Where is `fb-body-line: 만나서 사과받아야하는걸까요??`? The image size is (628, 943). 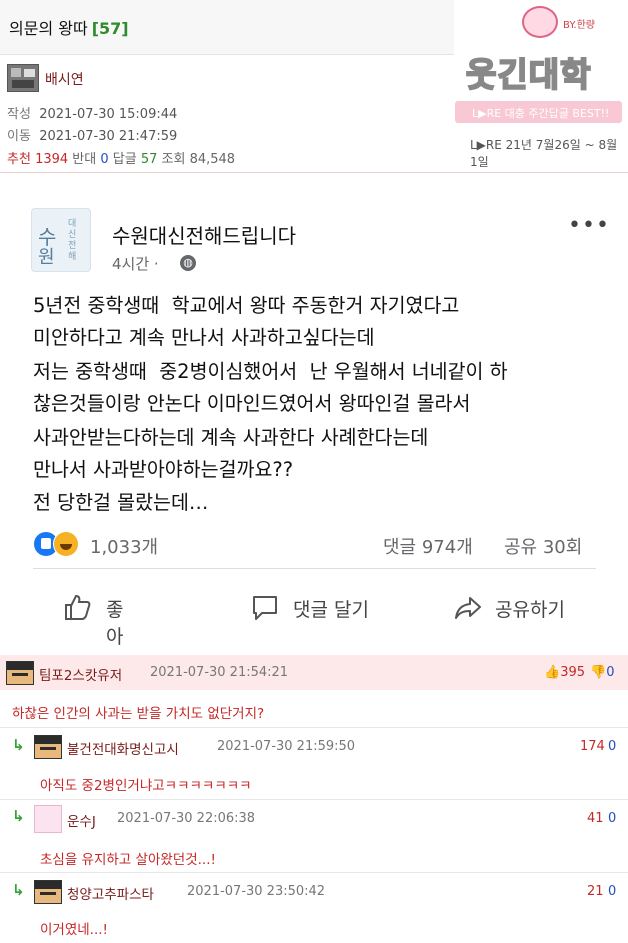 fb-body-line: 만나서 사과받아야하는걸까요?? is located at coordinates (163, 469).